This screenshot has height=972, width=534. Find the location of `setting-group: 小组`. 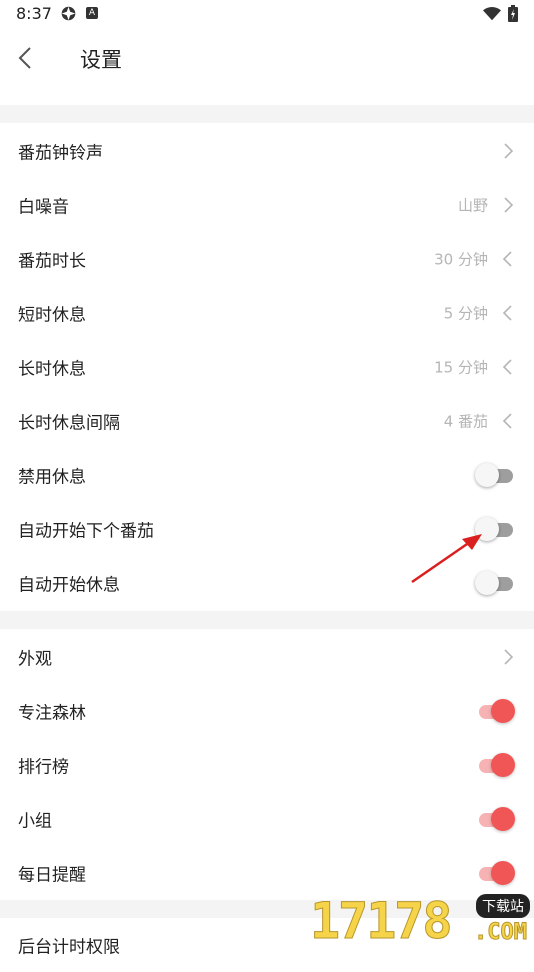

setting-group: 小组 is located at coordinates (267, 819).